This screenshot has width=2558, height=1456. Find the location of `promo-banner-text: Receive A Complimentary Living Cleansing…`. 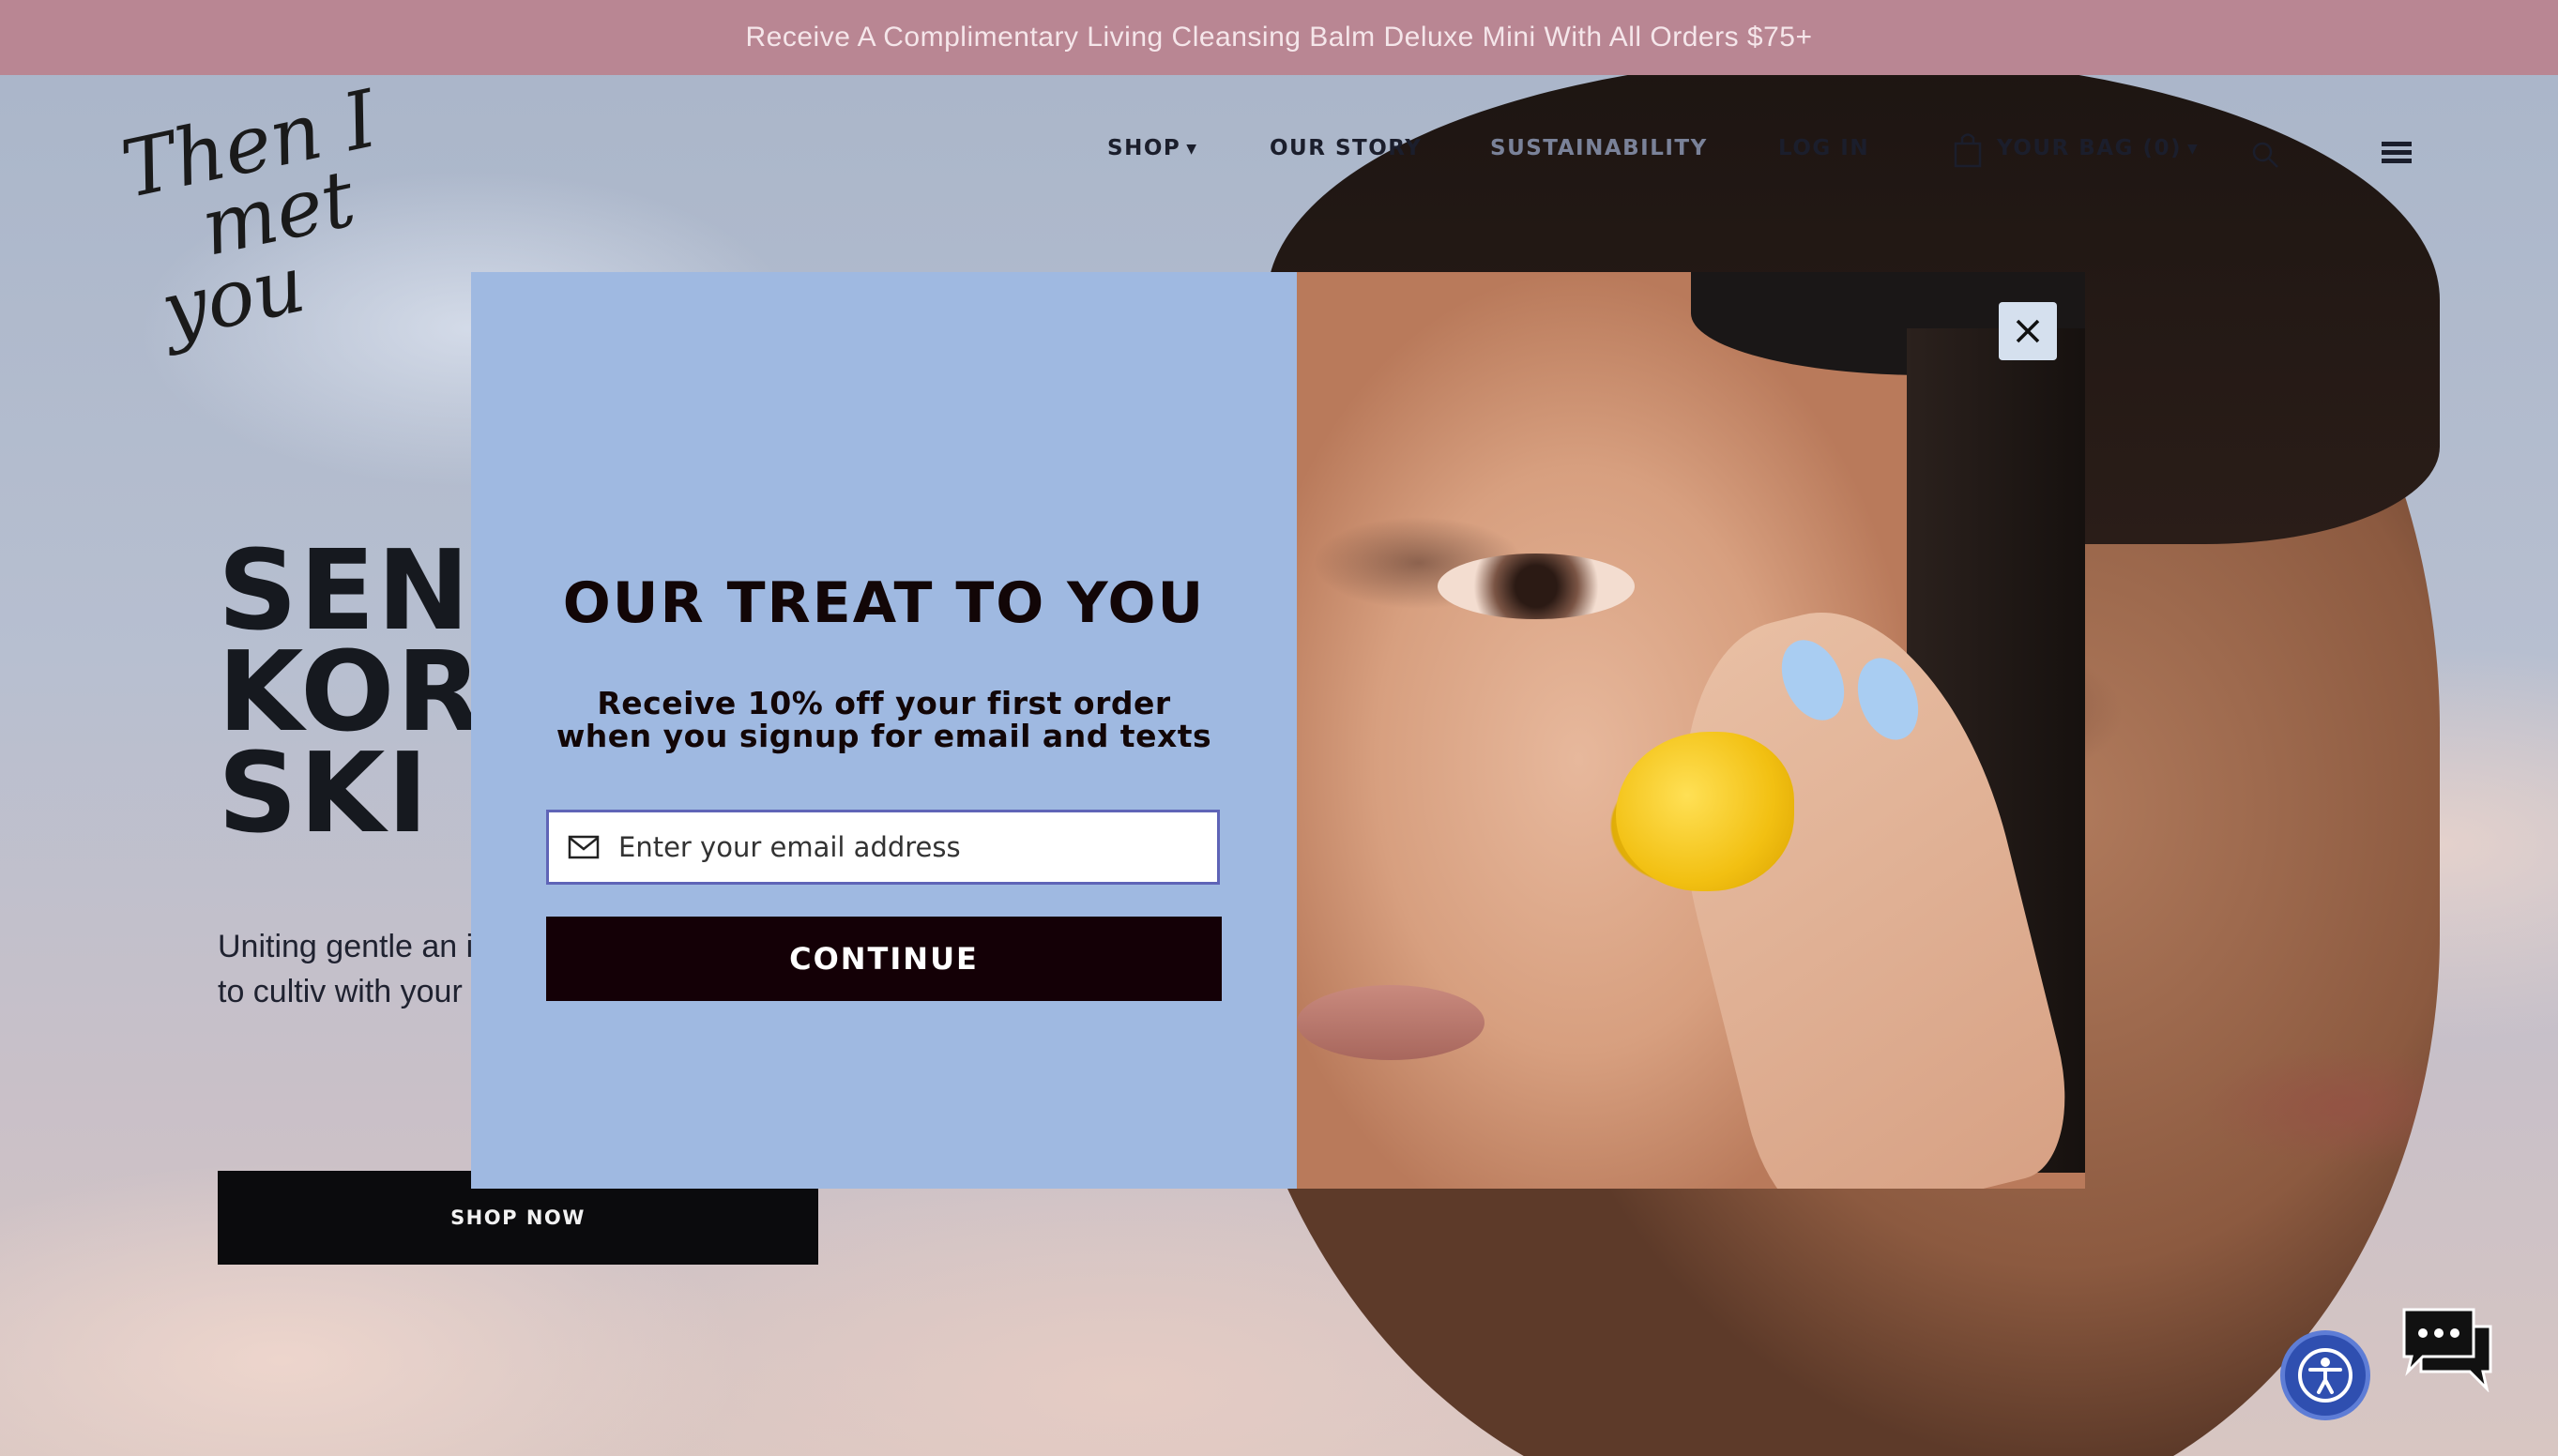

promo-banner-text: Receive A Complimentary Living Cleansing… is located at coordinates (1279, 37).